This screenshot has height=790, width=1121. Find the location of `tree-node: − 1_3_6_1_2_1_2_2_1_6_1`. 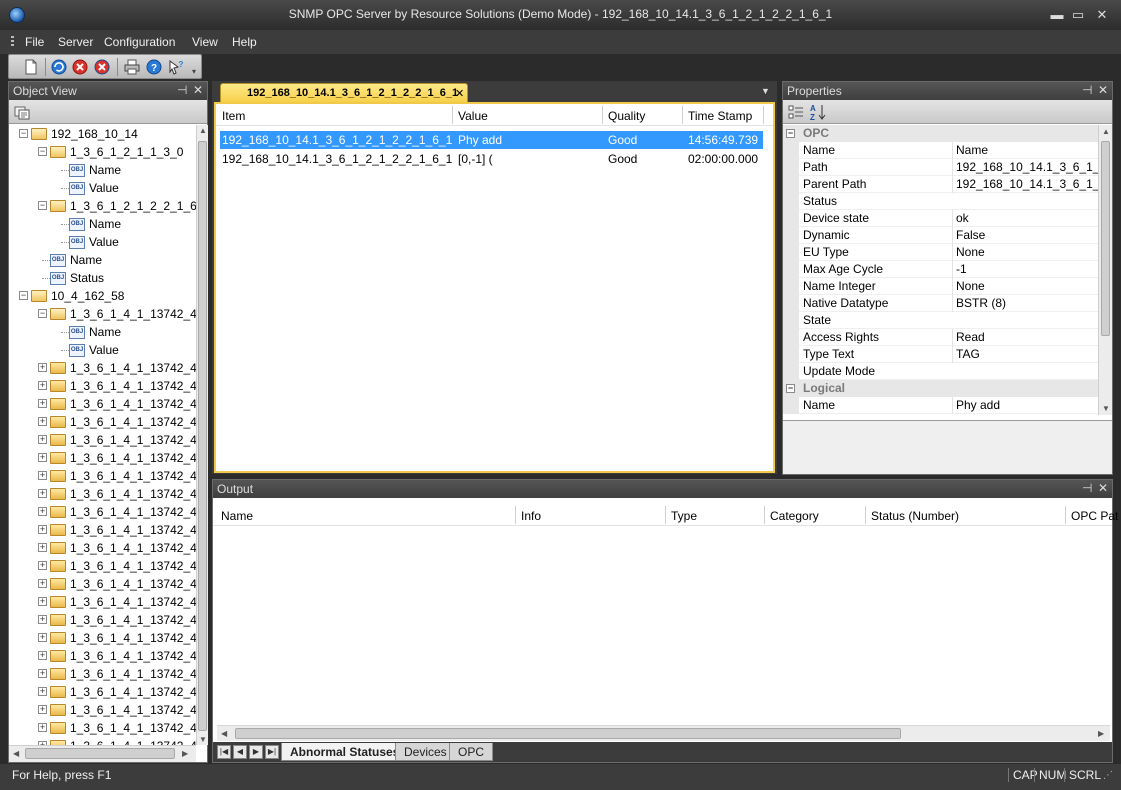

tree-node: − 1_3_6_1_2_1_2_2_1_6_1 is located at coordinates (102, 206).